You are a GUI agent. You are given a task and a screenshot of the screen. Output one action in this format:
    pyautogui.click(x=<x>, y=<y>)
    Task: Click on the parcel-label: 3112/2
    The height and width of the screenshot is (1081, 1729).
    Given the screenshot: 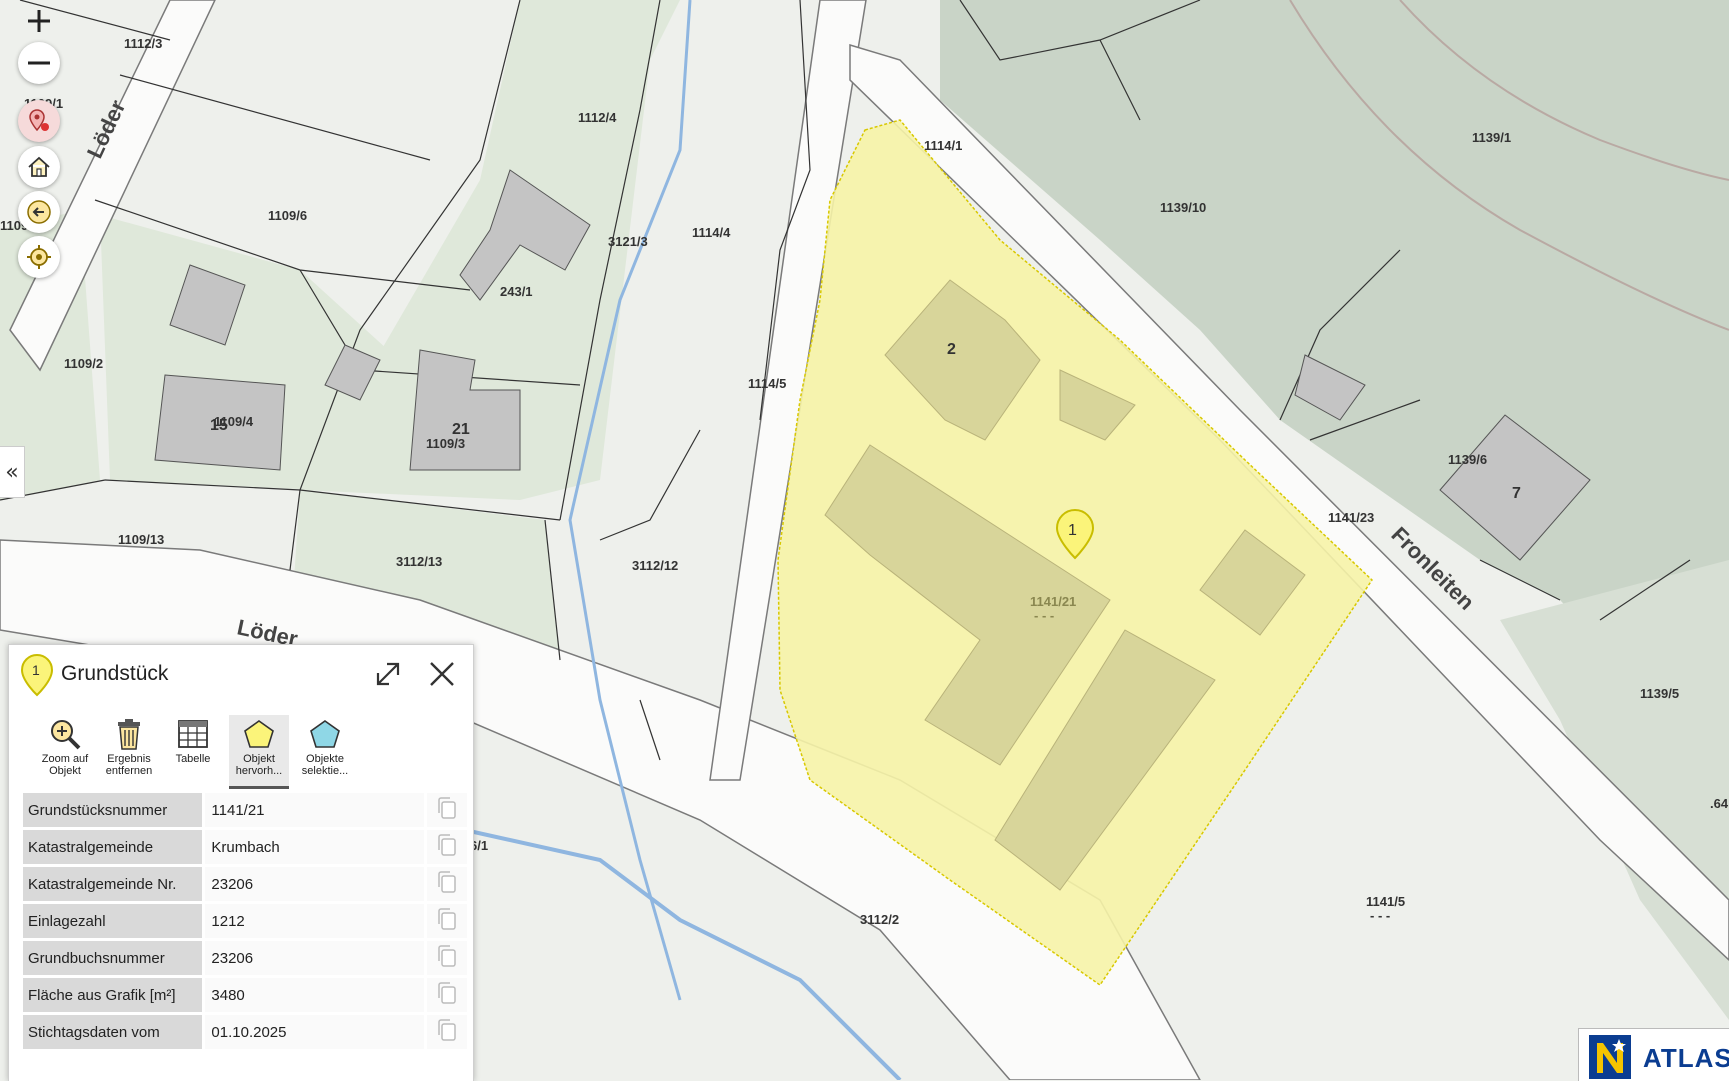 What is the action you would take?
    pyautogui.click(x=879, y=919)
    